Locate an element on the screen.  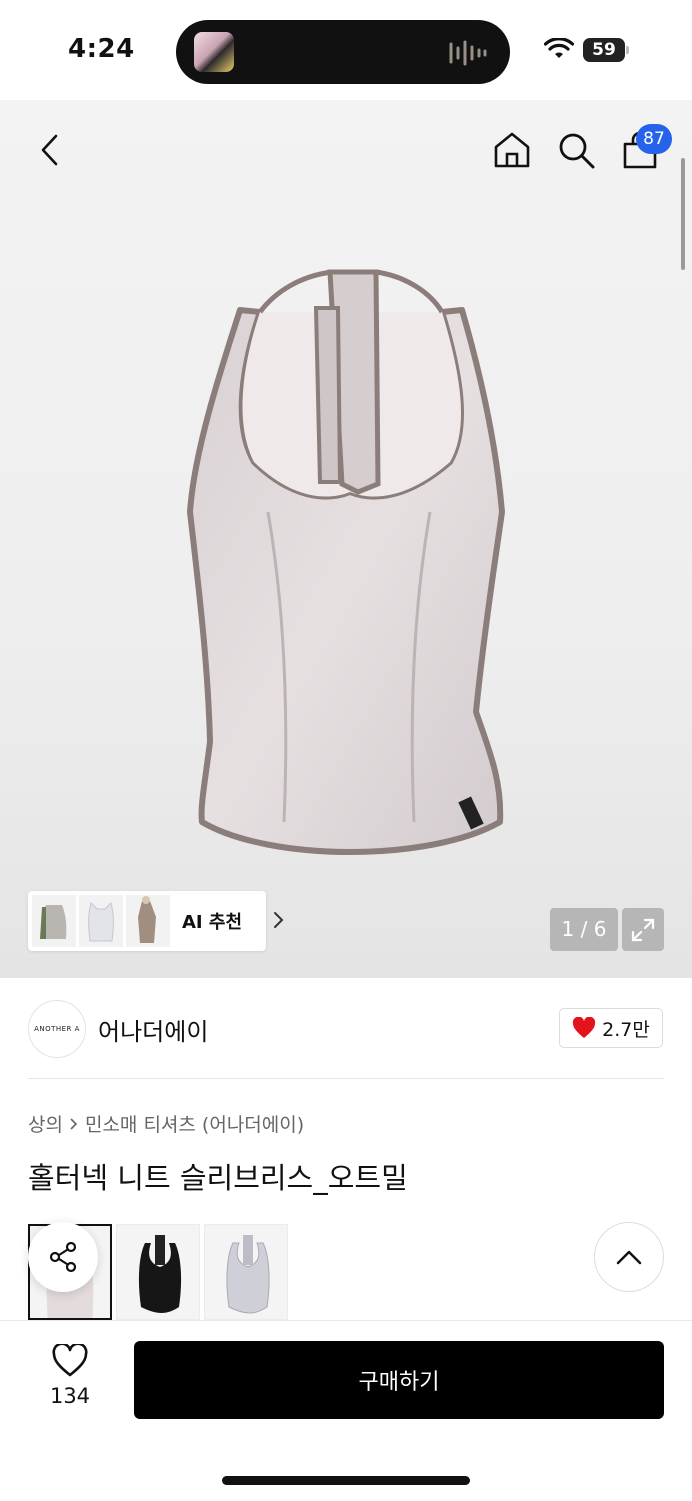
chevron-left-icon is located at coordinates (49, 150).